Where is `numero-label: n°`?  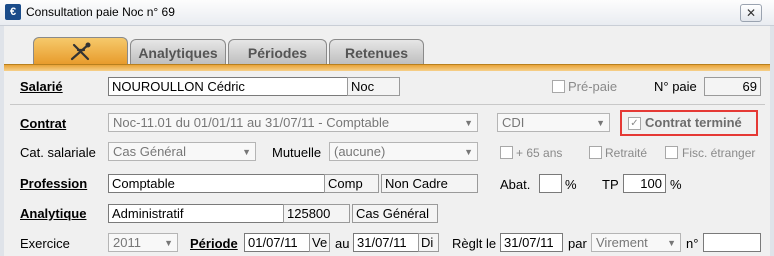 numero-label: n° is located at coordinates (692, 243).